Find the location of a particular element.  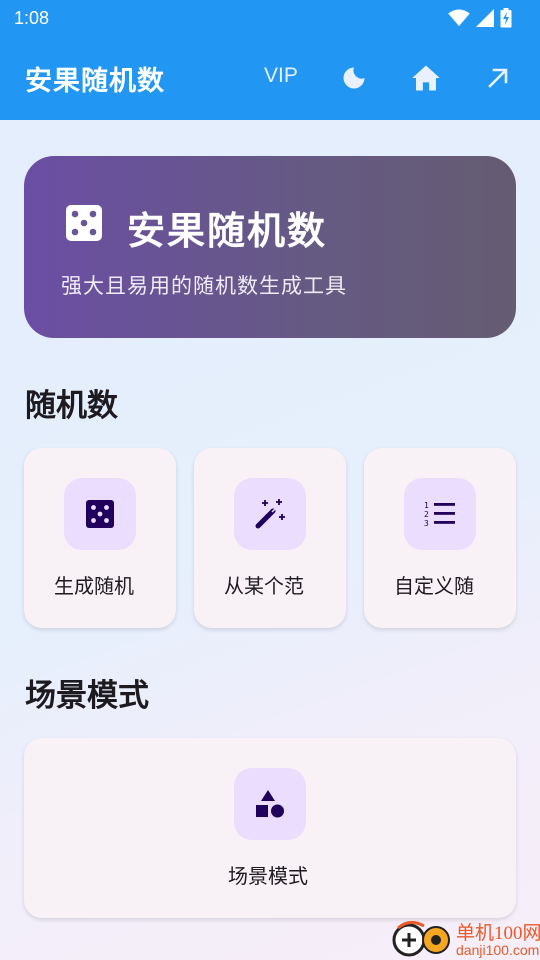

watermark-text: 单机100网 is located at coordinates (498, 933).